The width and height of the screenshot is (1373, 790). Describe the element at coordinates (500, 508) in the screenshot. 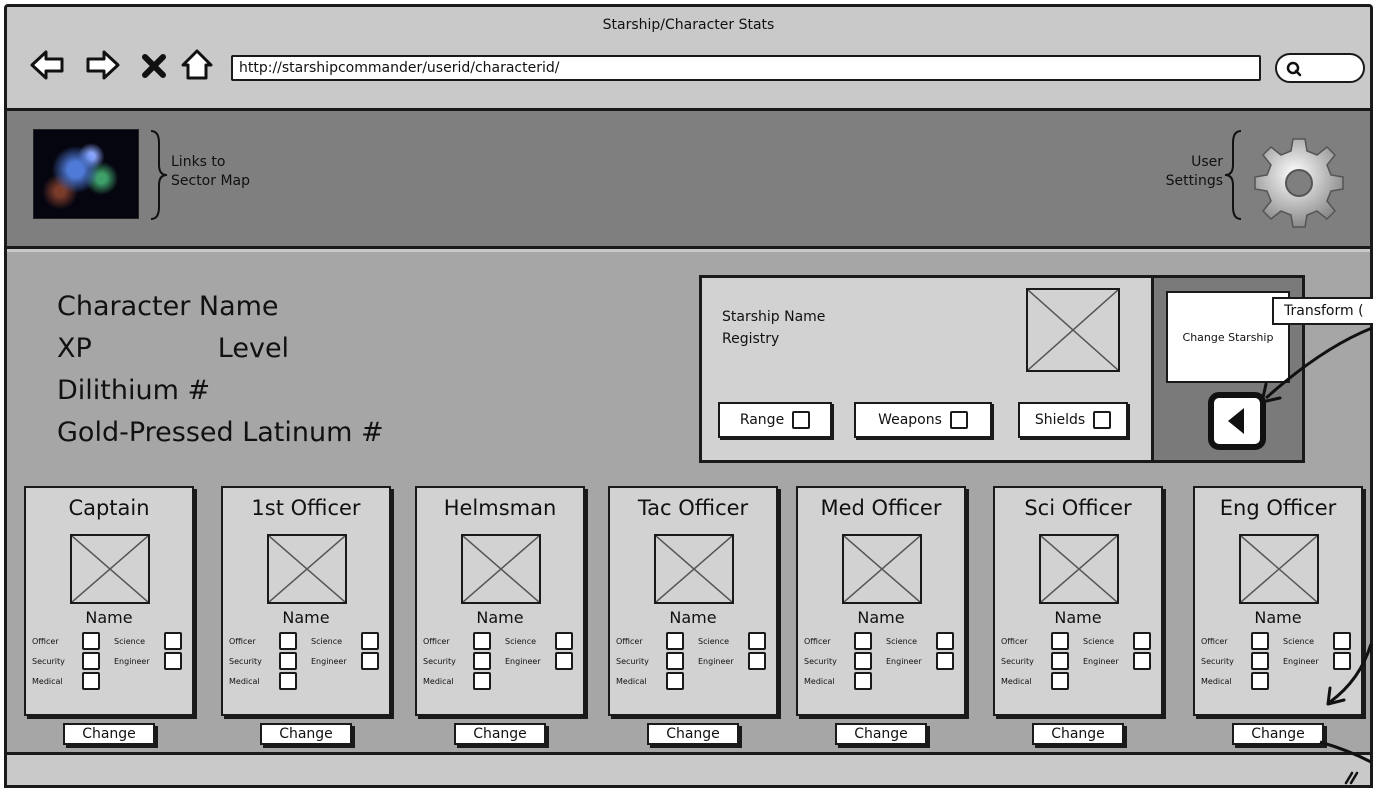

I see `crew-role: Helmsman` at that location.